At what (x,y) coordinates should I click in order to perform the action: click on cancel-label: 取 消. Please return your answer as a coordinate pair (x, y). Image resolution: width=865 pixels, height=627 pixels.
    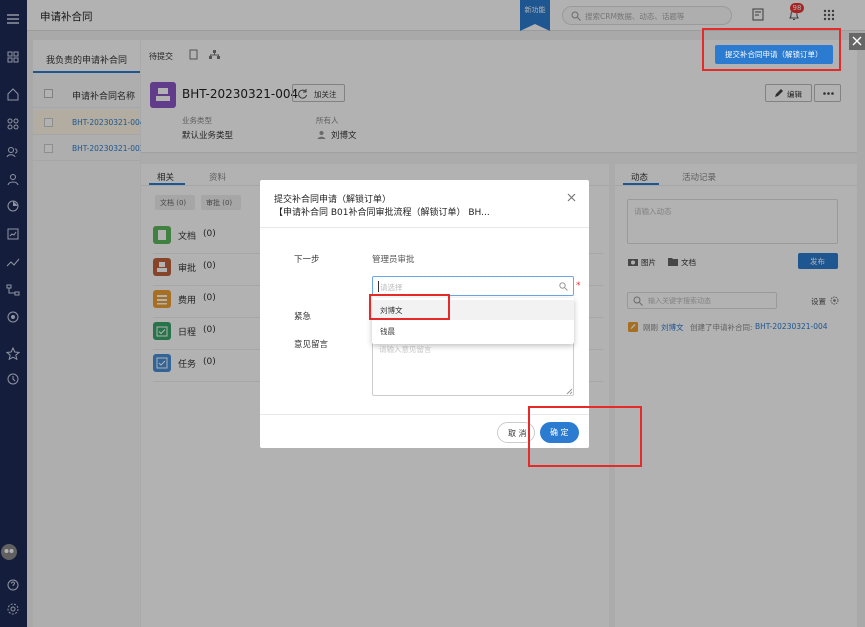
    Looking at the image, I should click on (517, 433).